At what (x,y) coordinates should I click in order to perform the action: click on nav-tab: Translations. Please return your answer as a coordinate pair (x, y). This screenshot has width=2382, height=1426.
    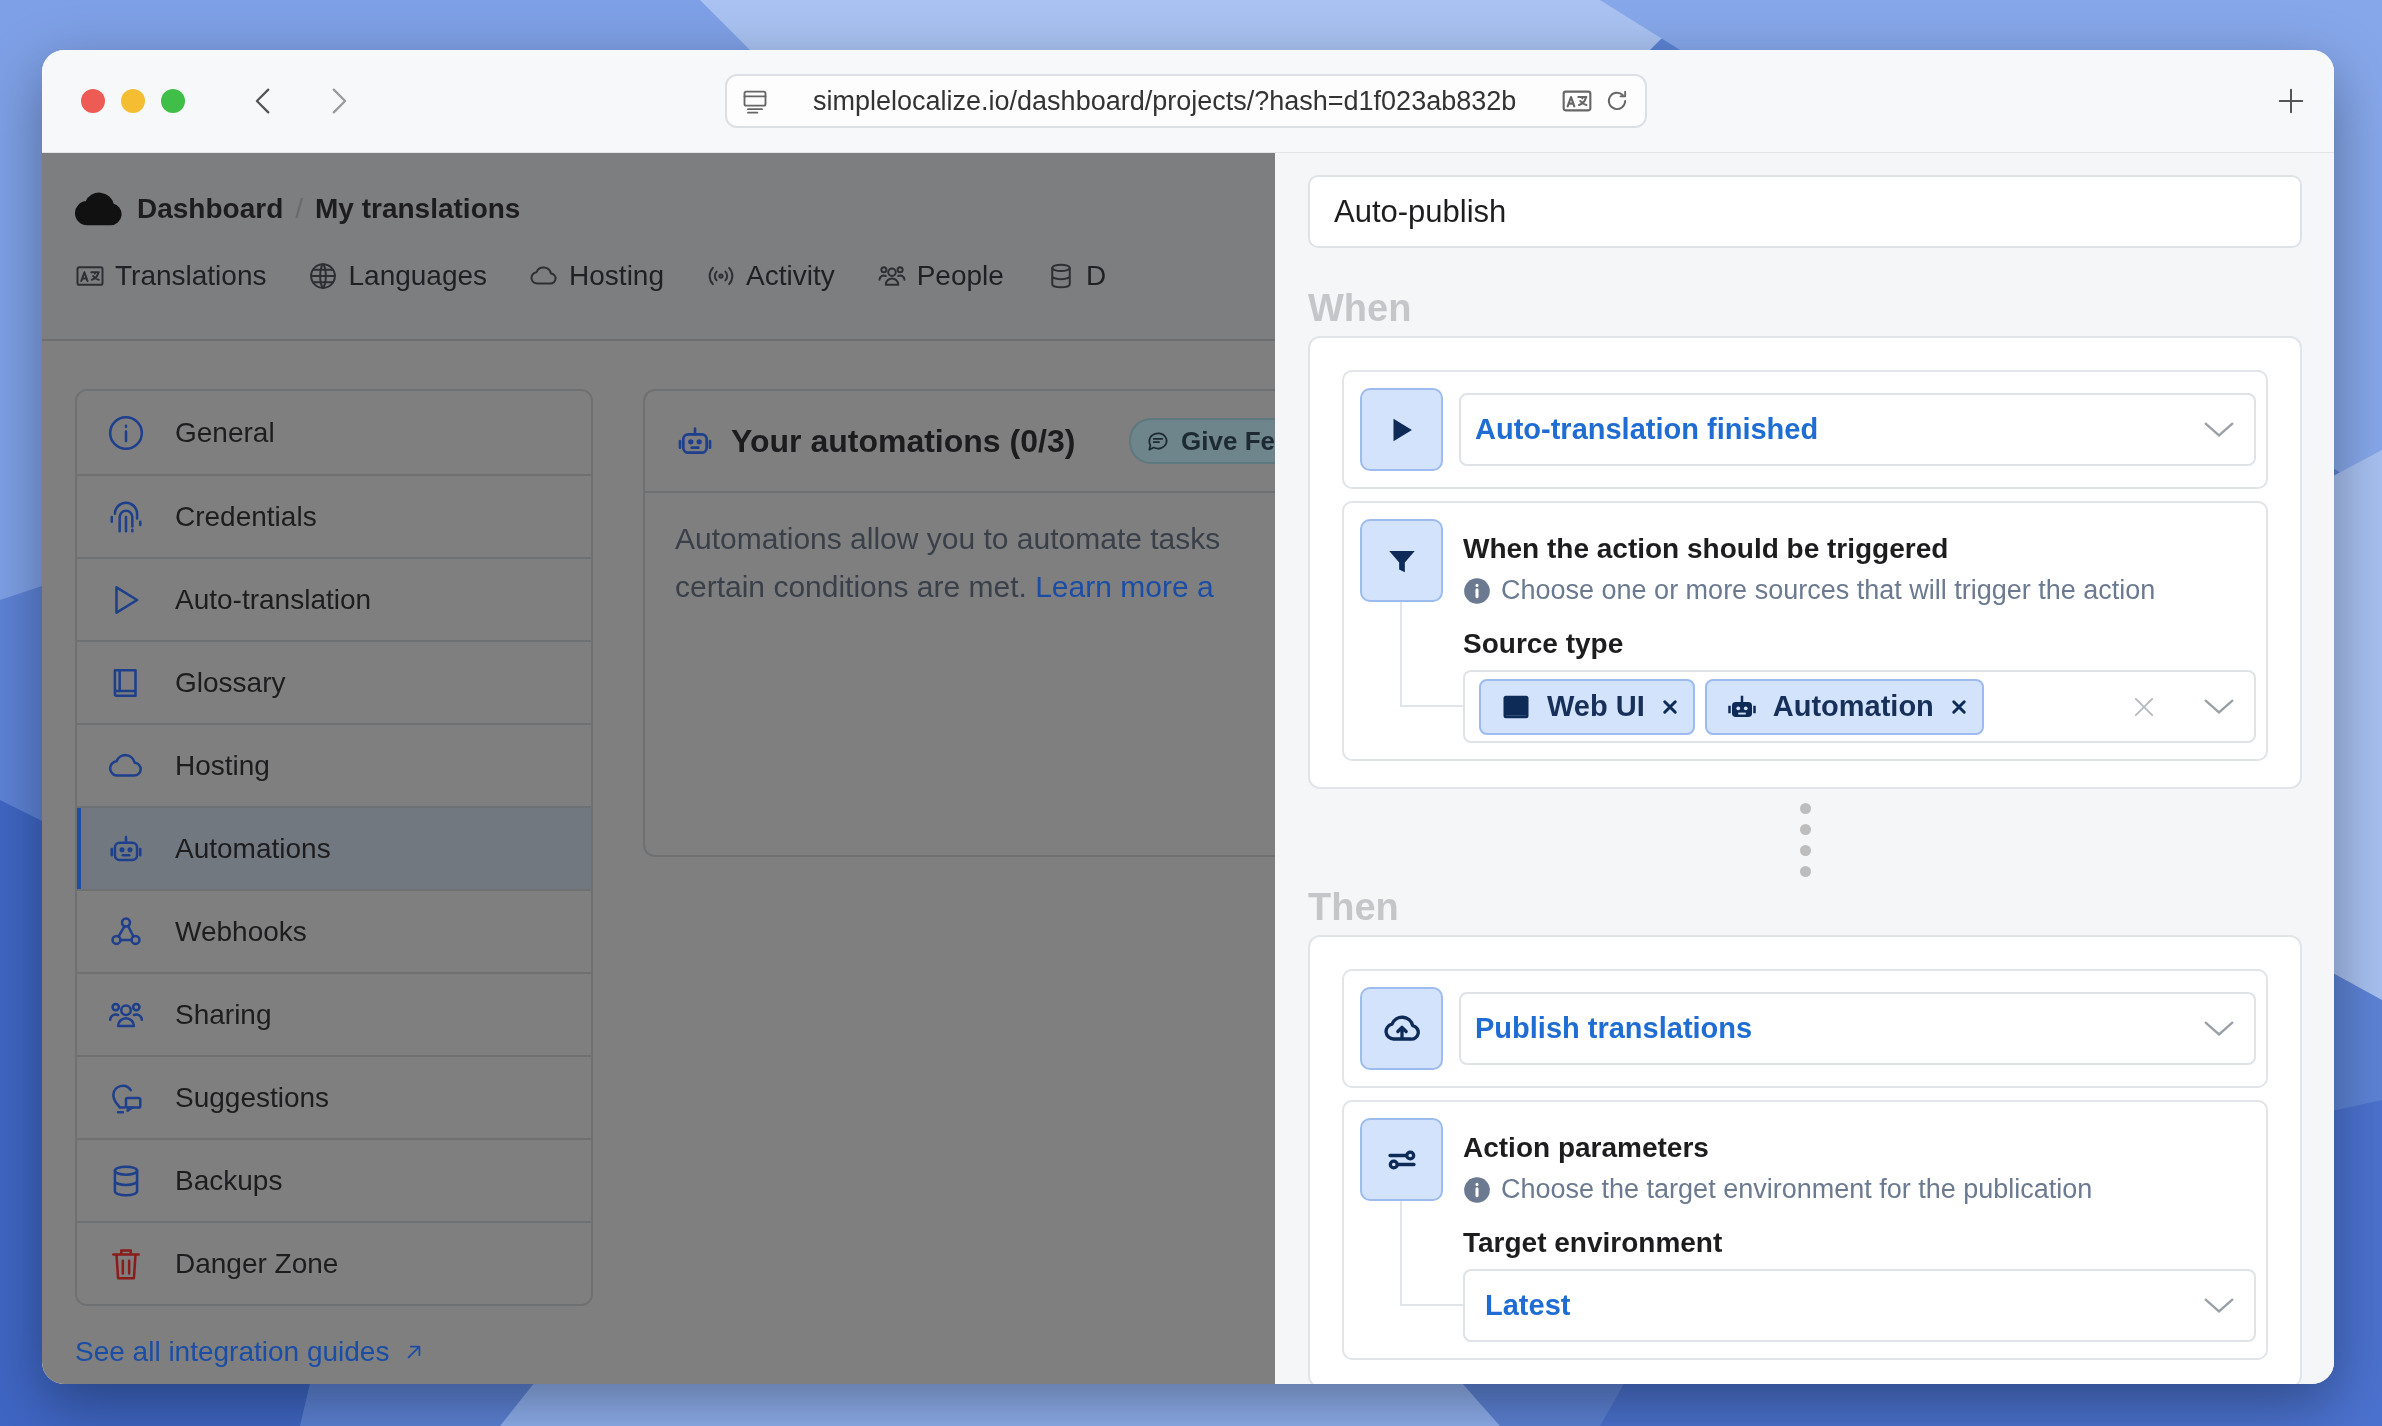
    Looking at the image, I should click on (171, 277).